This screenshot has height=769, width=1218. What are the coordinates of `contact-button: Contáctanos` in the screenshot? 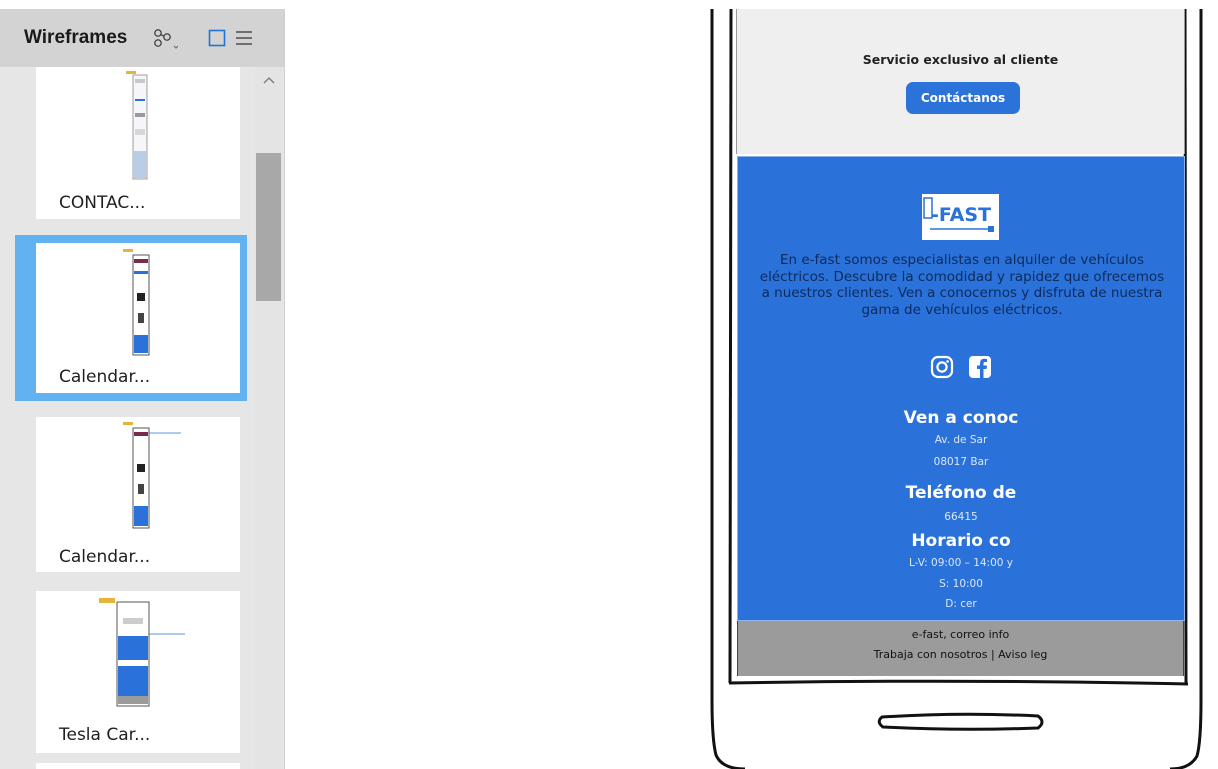 It's located at (963, 98).